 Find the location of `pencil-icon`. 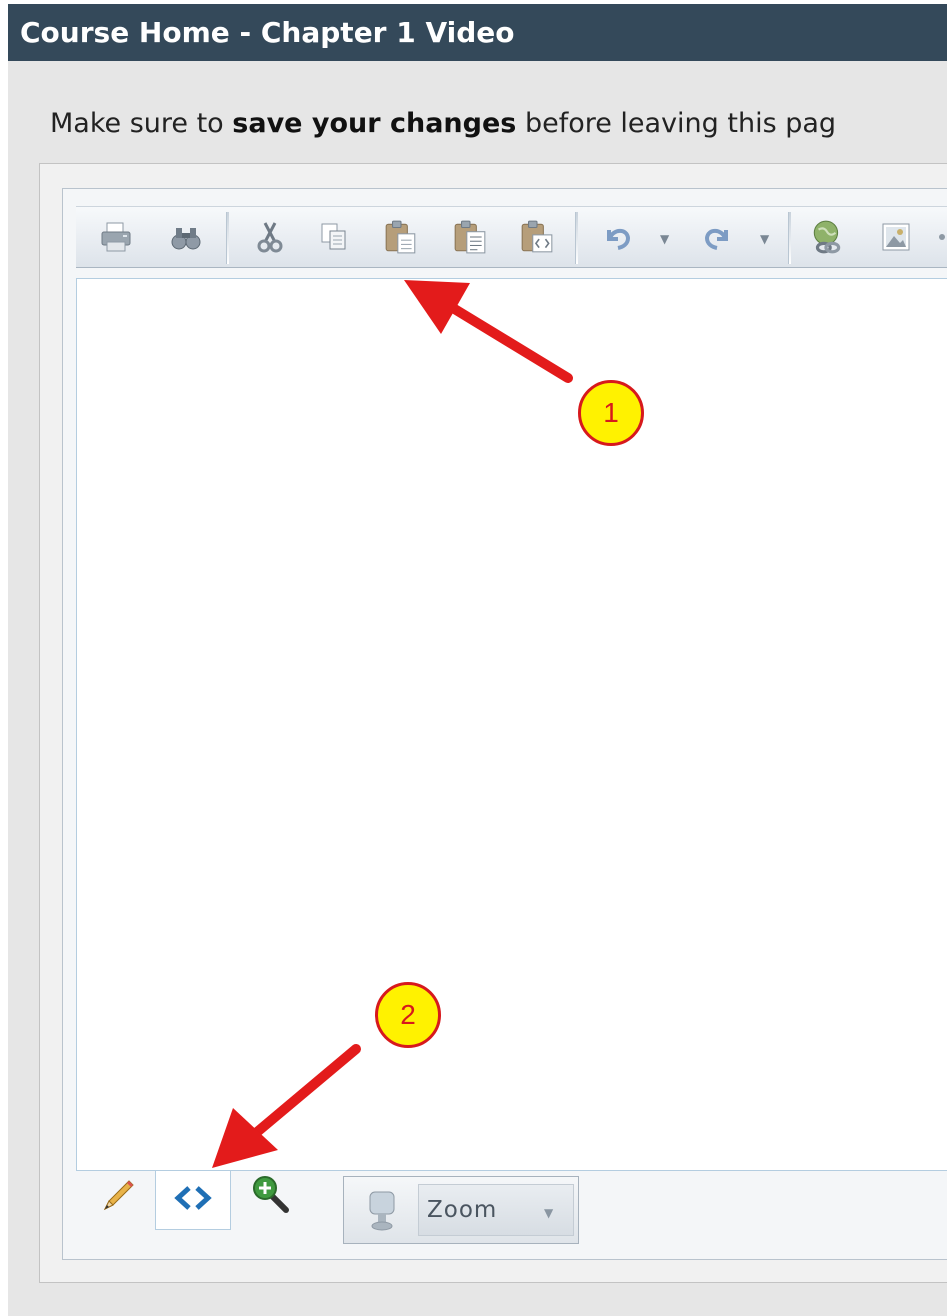

pencil-icon is located at coordinates (118, 1198).